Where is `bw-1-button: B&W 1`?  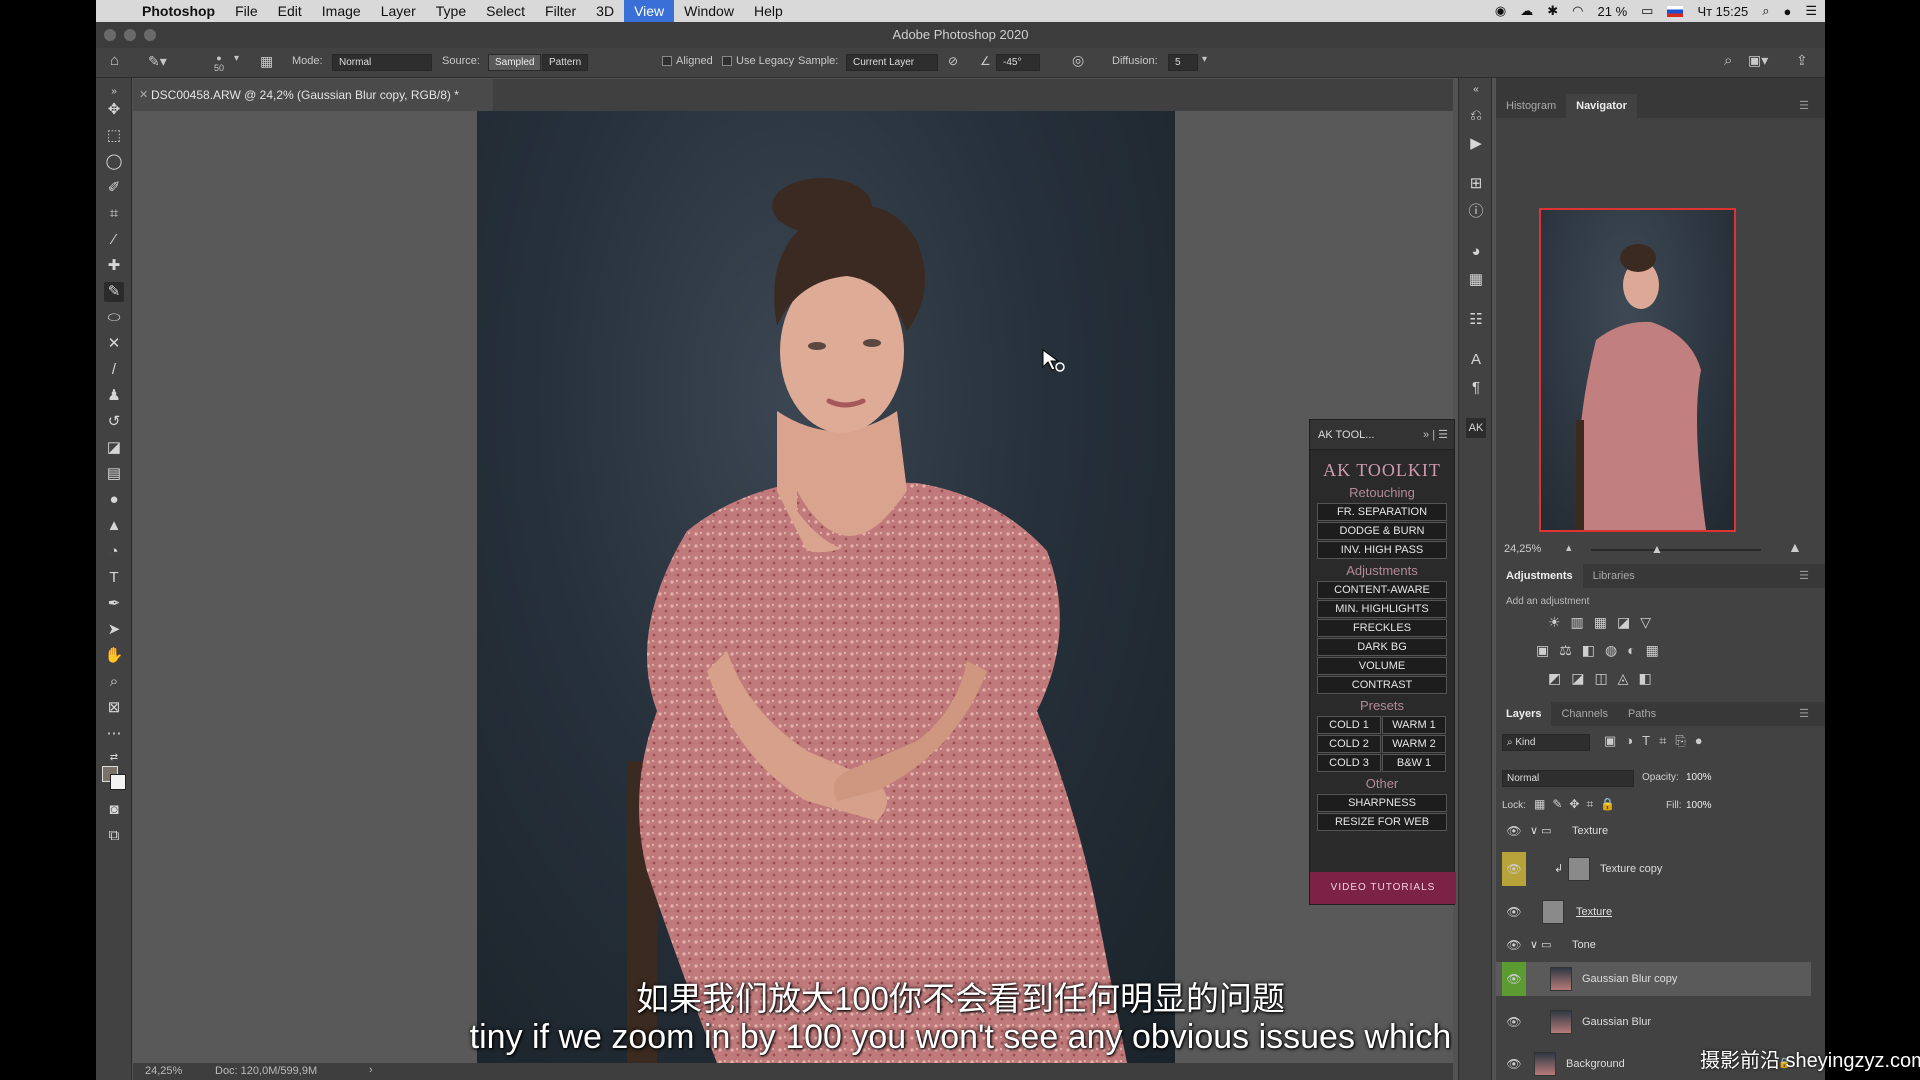 bw-1-button: B&W 1 is located at coordinates (1414, 763).